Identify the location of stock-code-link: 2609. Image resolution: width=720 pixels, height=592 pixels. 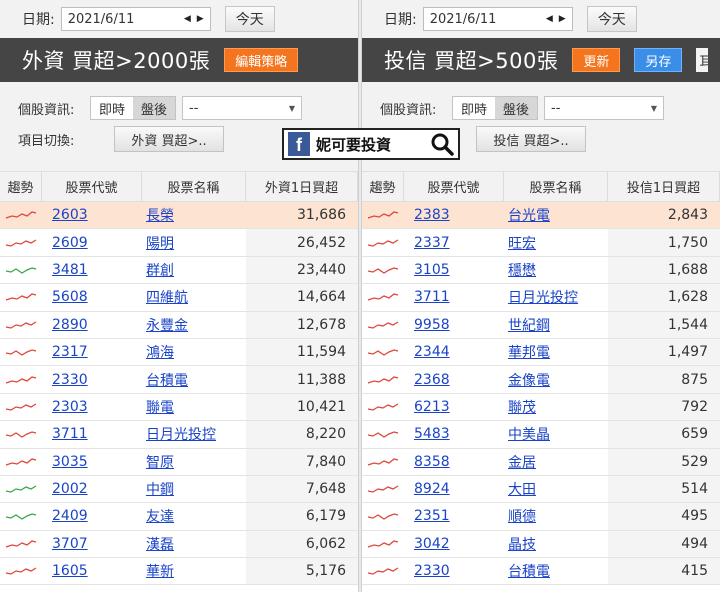
(70, 243).